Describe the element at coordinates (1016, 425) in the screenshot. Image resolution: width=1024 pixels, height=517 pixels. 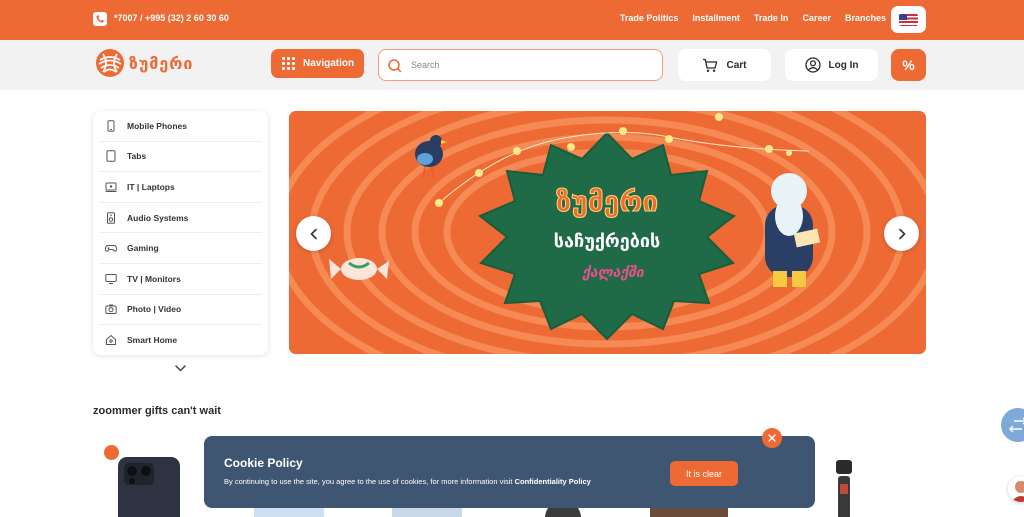
I see `swap-arrows-icon` at that location.